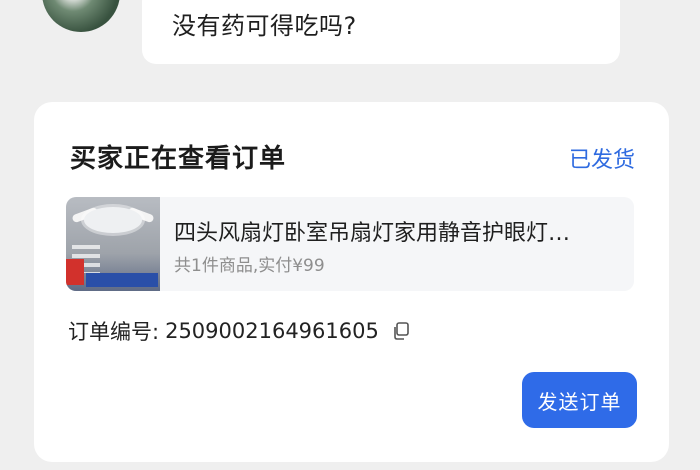 Image resolution: width=700 pixels, height=470 pixels. Describe the element at coordinates (401, 331) in the screenshot. I see `copy-icon` at that location.